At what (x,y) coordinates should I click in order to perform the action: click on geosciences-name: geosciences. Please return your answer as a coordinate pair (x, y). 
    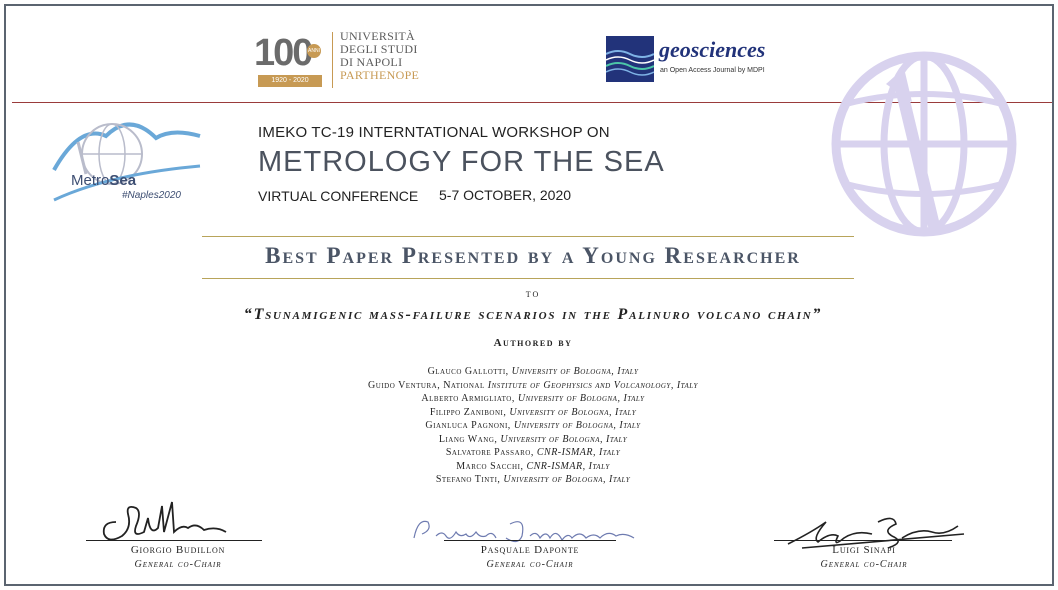
    Looking at the image, I should click on (712, 49).